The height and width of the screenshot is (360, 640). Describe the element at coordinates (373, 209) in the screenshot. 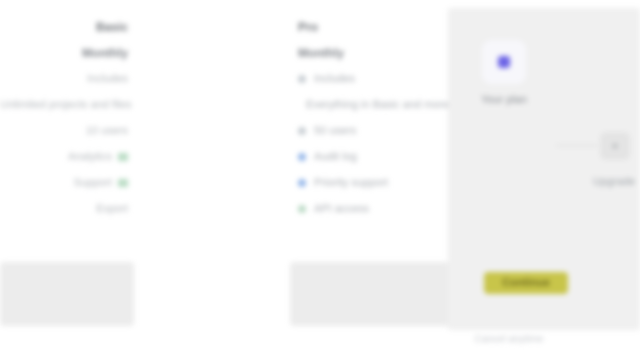

I see `feature-row: API access` at that location.